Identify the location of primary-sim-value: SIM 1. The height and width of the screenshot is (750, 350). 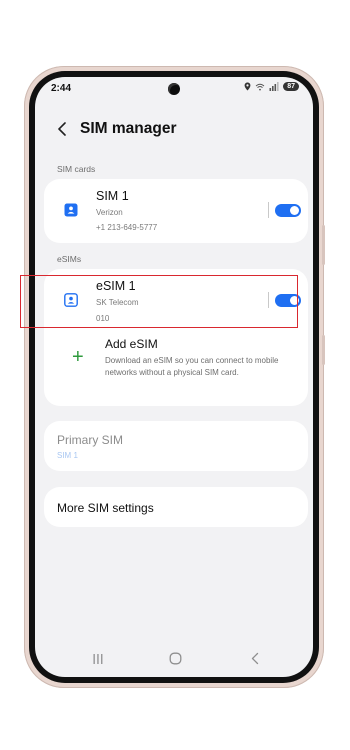
(67, 455).